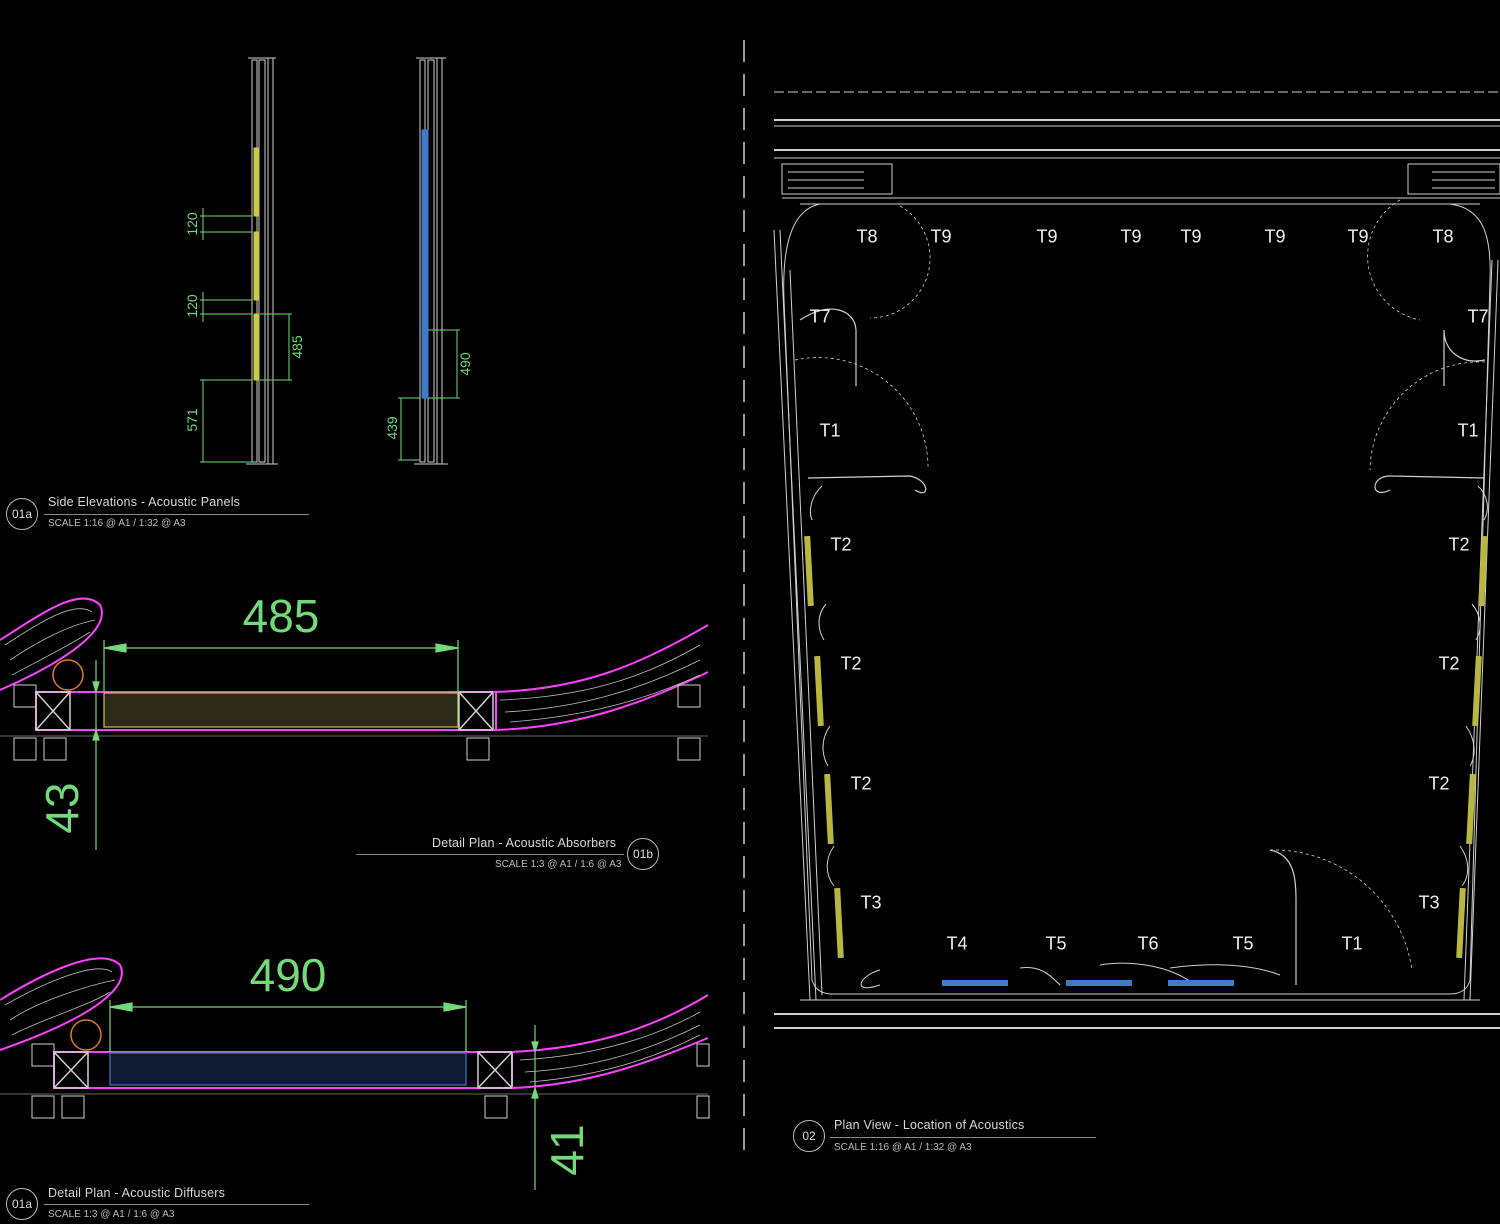 This screenshot has height=1224, width=1500. Describe the element at coordinates (567, 1150) in the screenshot. I see `diffuser-depth-dim: 41` at that location.